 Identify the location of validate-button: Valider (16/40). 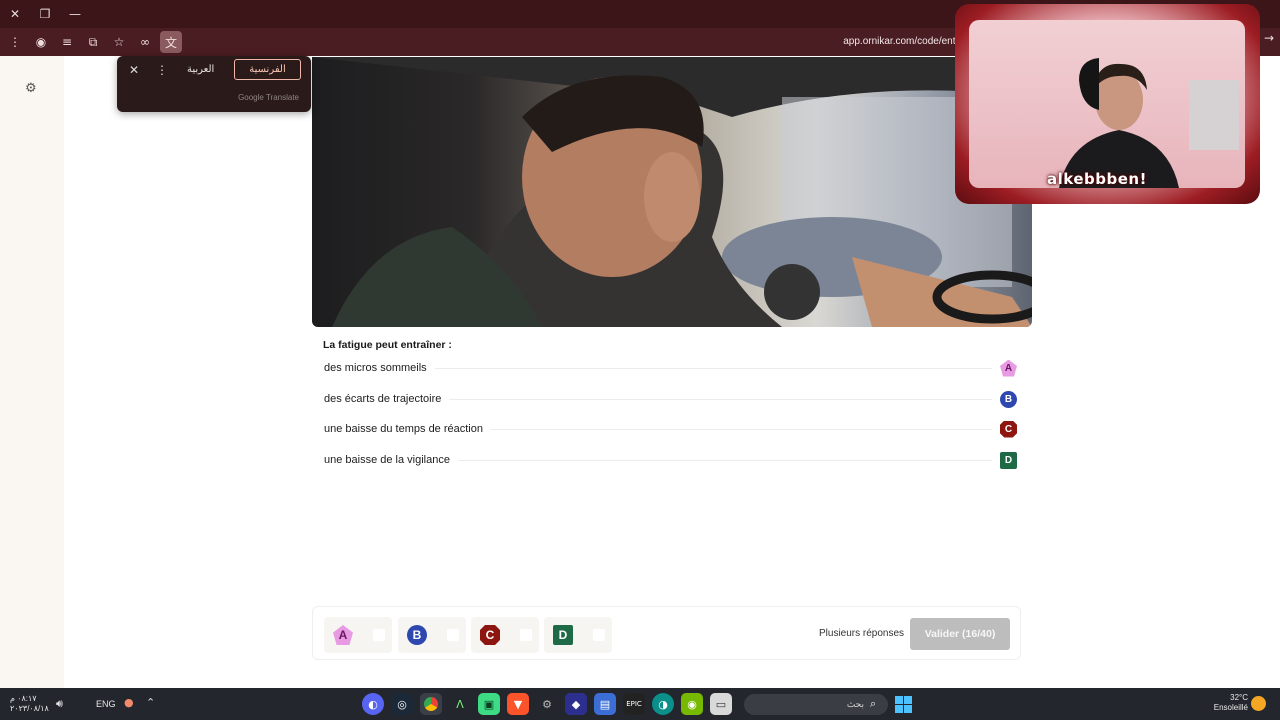
(960, 634).